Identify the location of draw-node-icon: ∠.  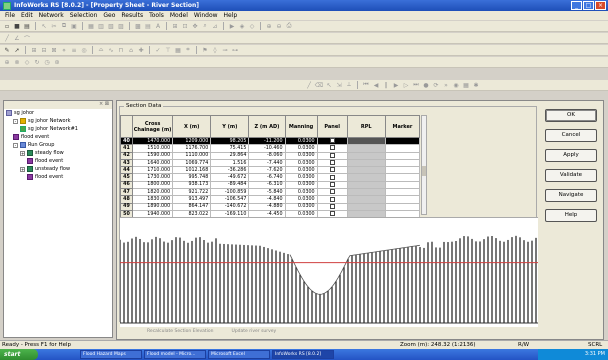
(17, 38).